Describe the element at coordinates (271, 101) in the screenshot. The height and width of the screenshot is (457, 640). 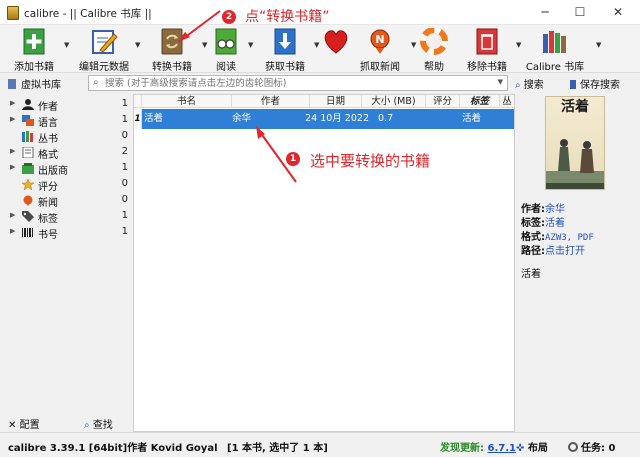
I see `column-header-author: 作者` at that location.